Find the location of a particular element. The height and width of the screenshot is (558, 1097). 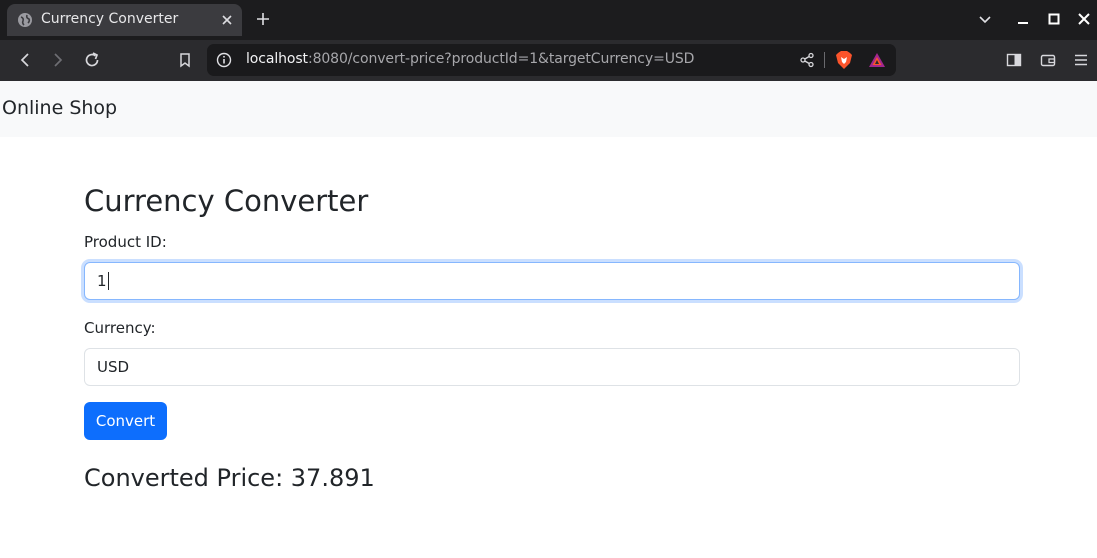

hamburger-menu-icon is located at coordinates (1081, 60).